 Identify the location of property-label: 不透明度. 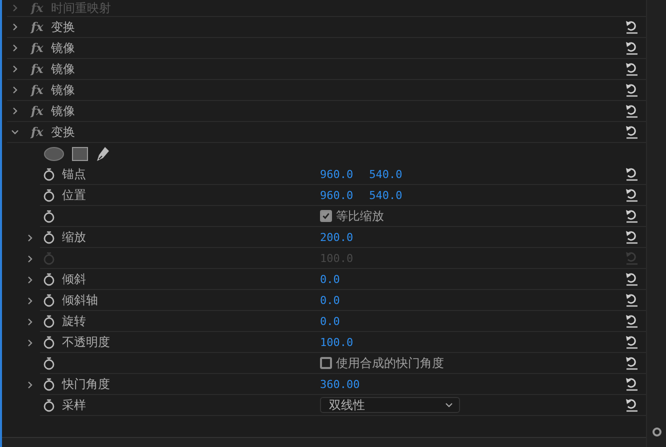
(86, 341).